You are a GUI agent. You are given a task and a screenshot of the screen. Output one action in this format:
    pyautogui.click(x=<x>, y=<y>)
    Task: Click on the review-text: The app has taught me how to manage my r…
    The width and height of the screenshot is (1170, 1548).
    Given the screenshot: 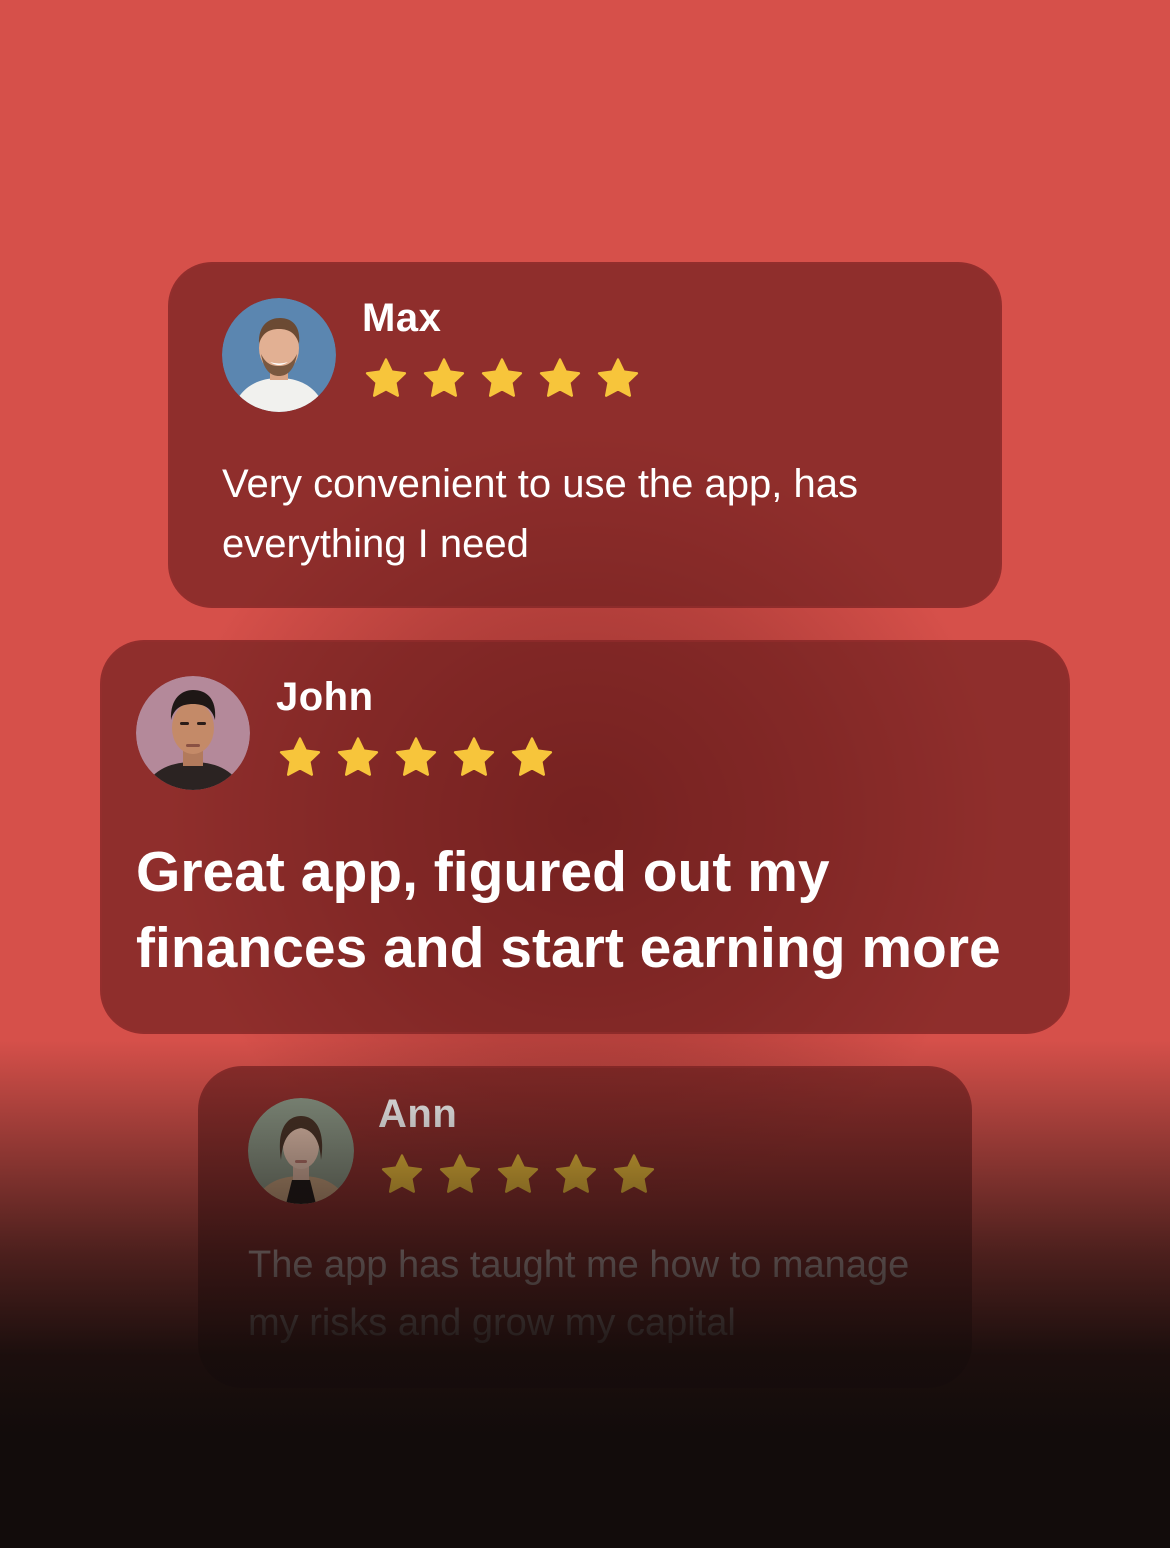 What is the action you would take?
    pyautogui.click(x=579, y=1294)
    